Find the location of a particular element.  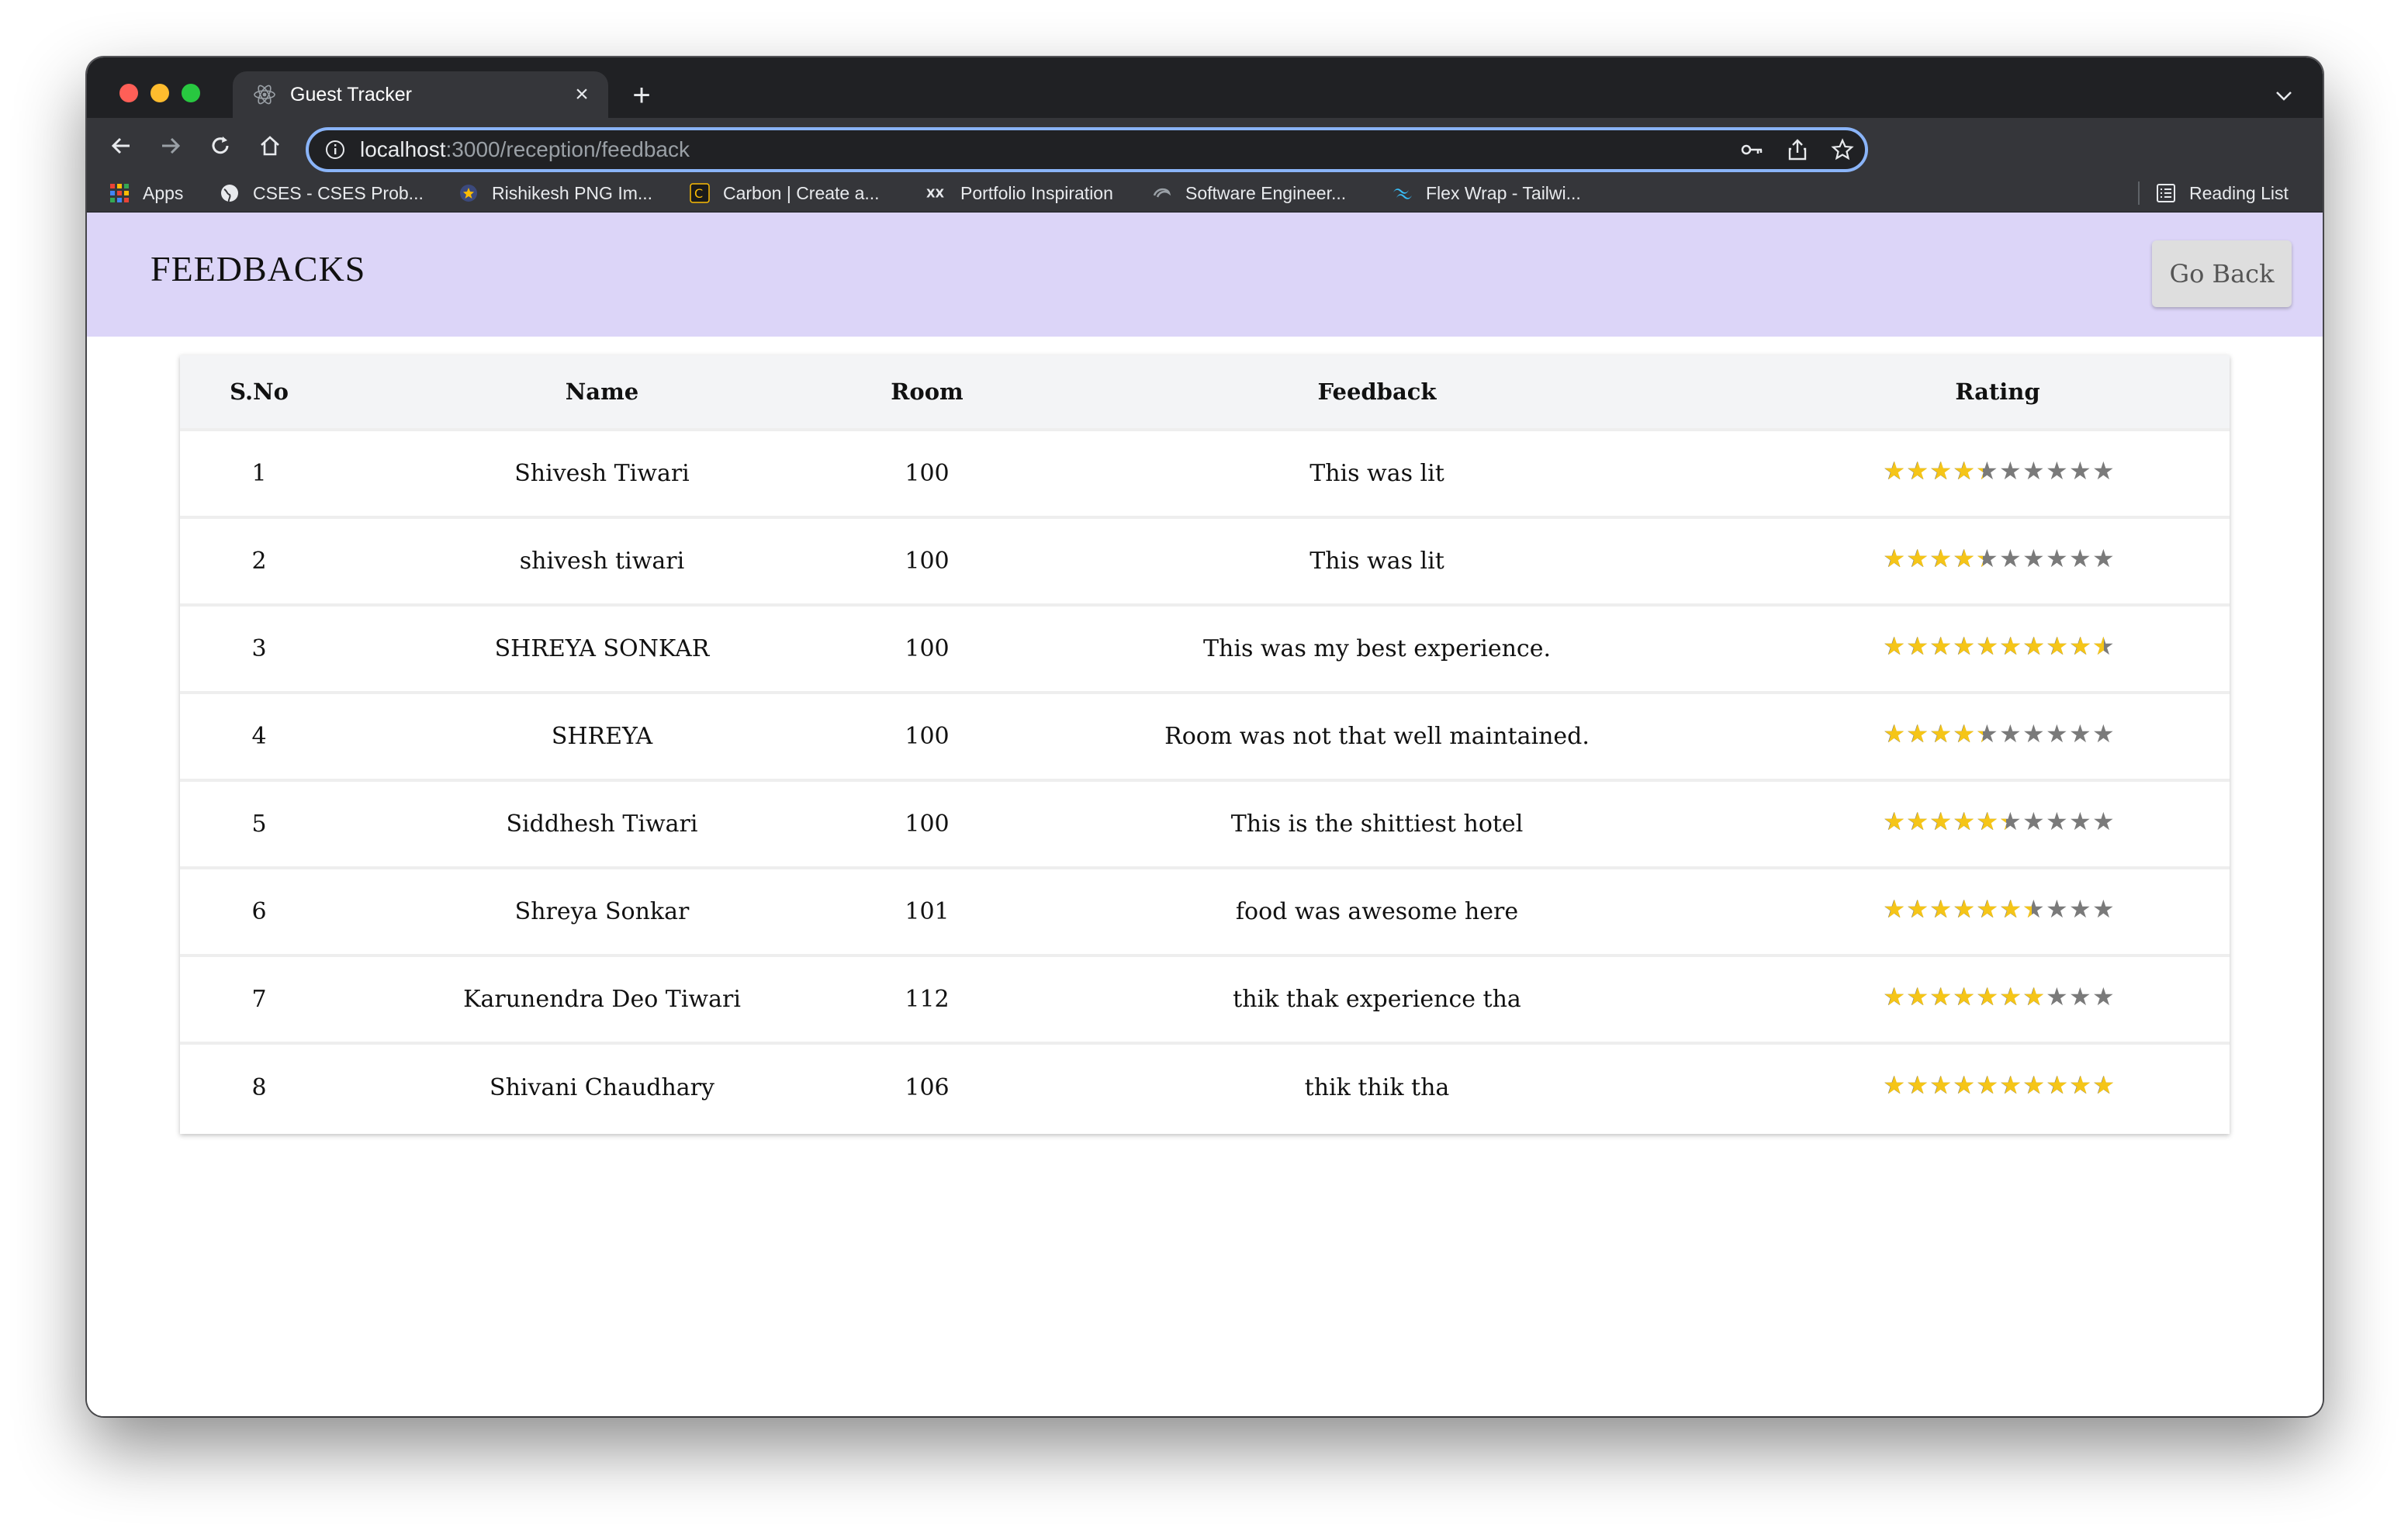

reading-list-button: Reading List is located at coordinates (2222, 193).